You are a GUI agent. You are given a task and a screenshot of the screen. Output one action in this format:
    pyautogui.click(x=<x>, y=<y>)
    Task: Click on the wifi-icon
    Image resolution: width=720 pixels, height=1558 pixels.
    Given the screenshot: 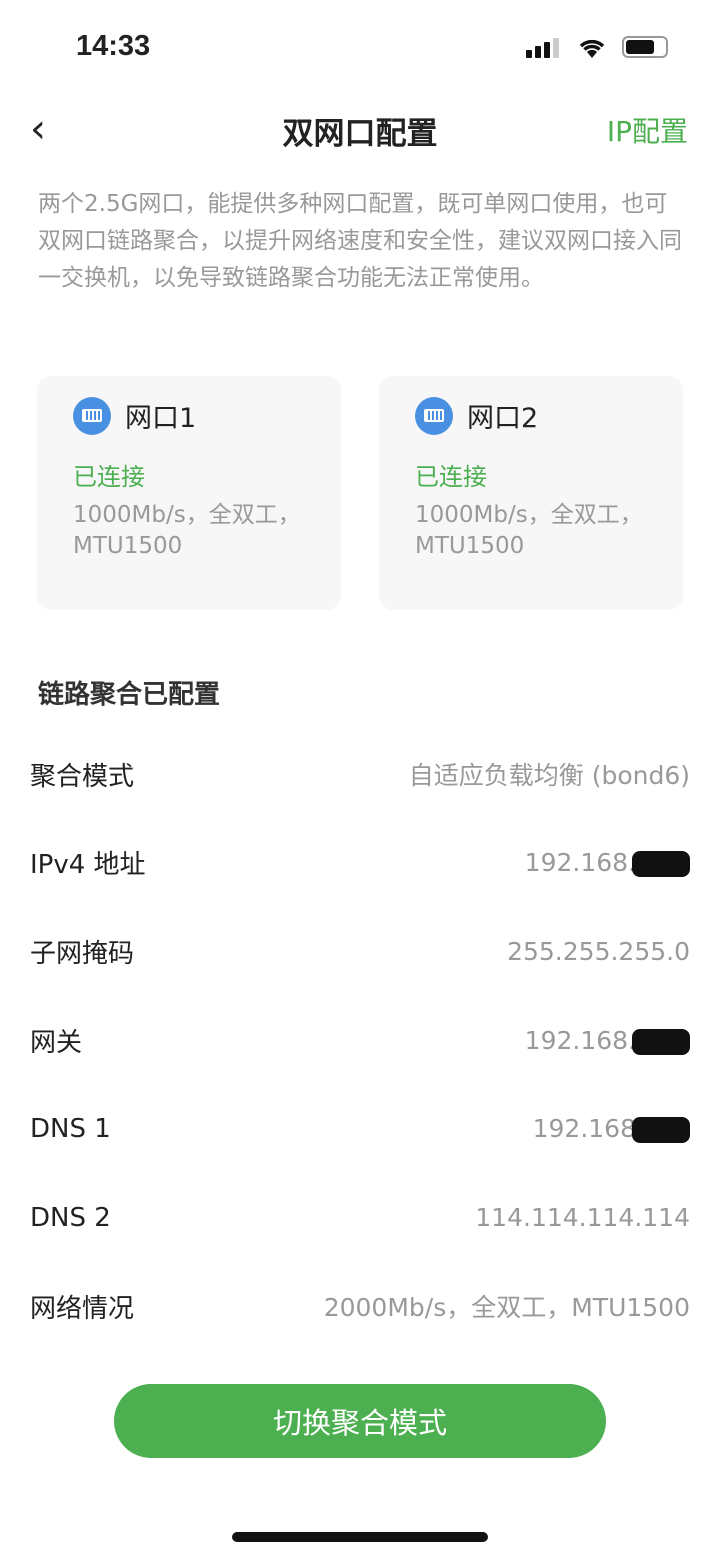 What is the action you would take?
    pyautogui.click(x=592, y=48)
    